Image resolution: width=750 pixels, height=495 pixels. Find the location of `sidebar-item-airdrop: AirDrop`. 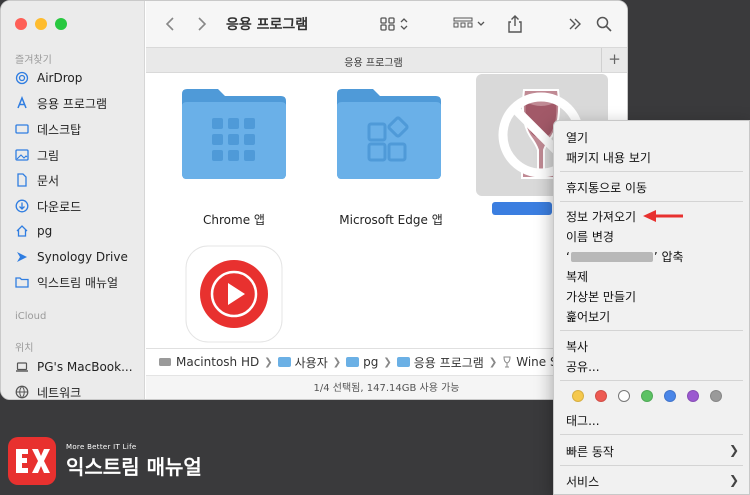

sidebar-item-airdrop: AirDrop is located at coordinates (48, 78).